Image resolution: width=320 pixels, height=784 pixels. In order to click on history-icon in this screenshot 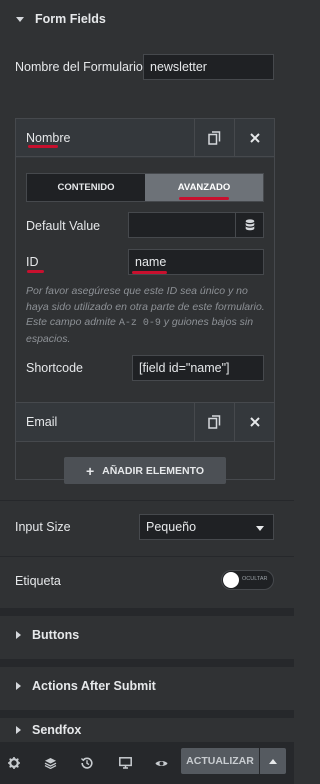, I will do `click(87, 763)`.